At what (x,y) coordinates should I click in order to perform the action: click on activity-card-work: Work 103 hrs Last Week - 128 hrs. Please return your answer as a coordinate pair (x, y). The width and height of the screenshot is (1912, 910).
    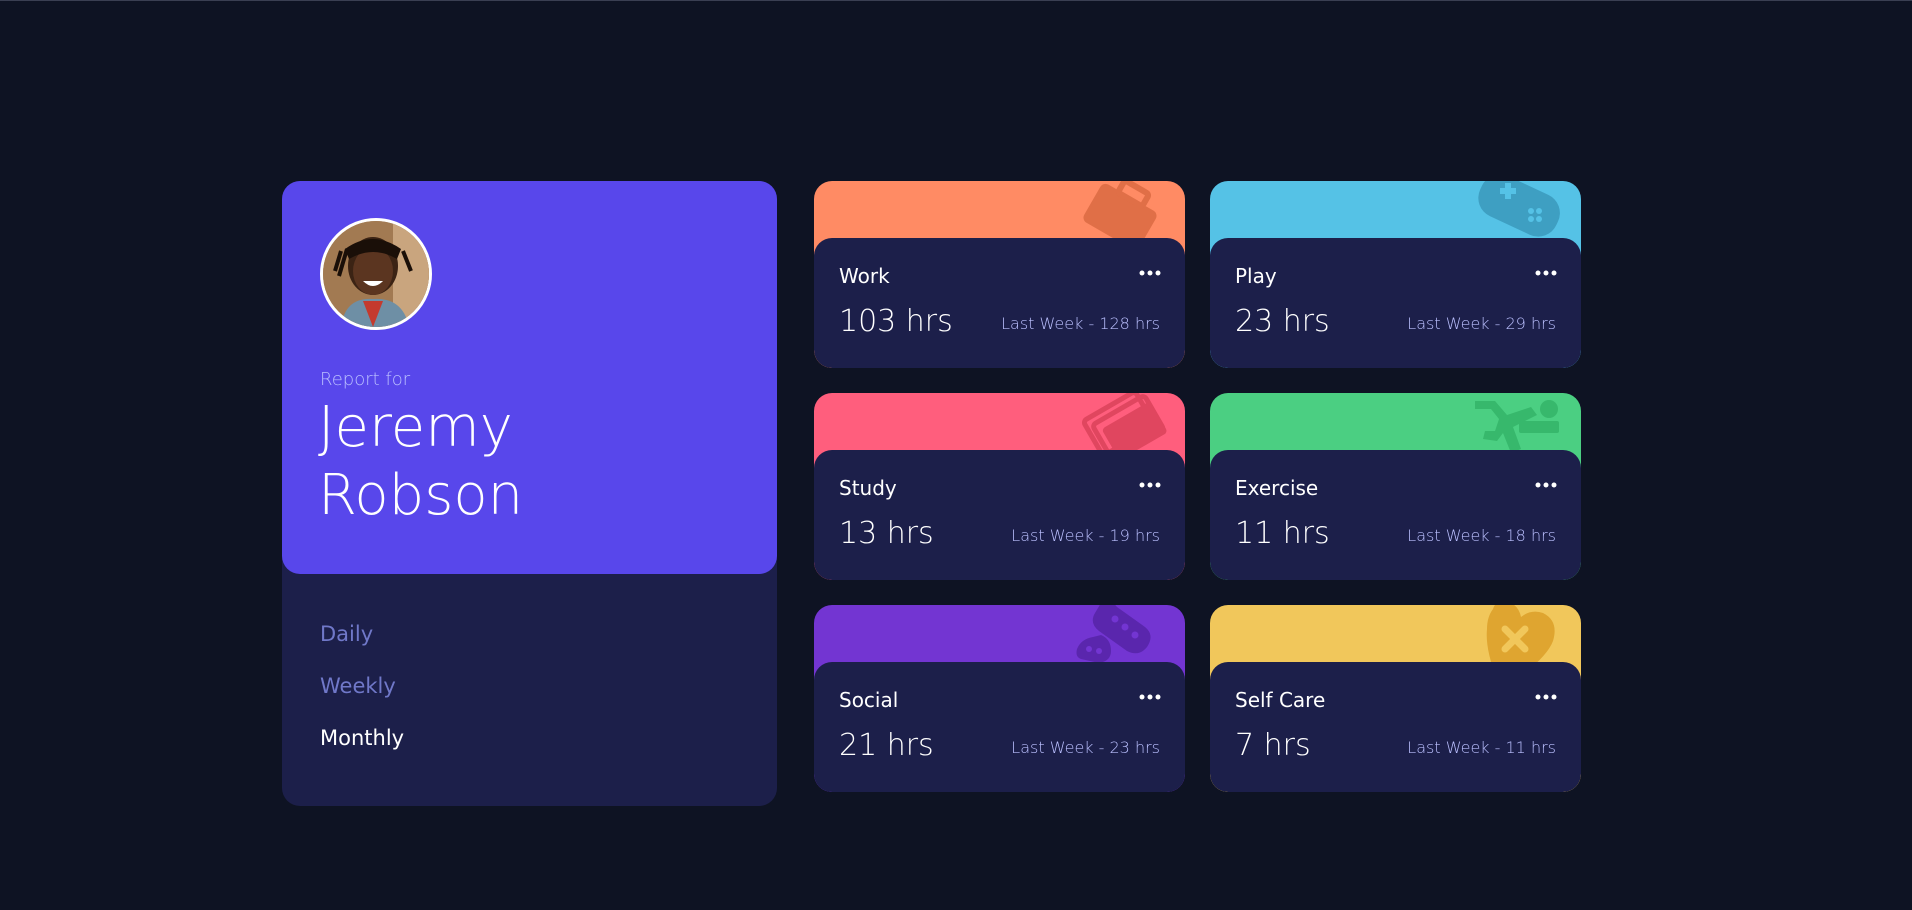
    Looking at the image, I should click on (999, 274).